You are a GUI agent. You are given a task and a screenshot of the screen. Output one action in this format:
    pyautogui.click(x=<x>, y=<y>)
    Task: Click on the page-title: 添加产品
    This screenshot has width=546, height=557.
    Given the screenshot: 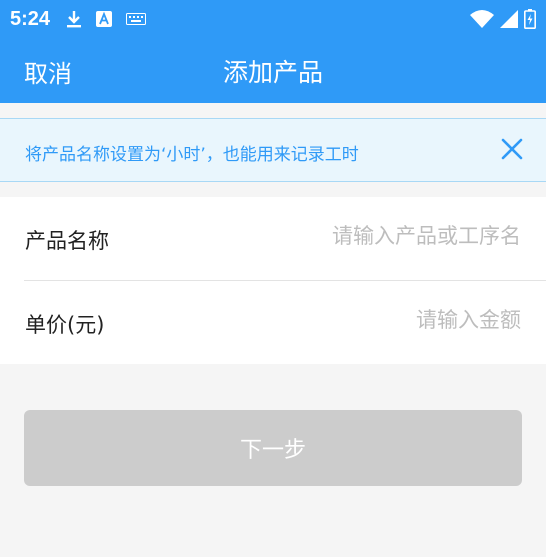 What is the action you would take?
    pyautogui.click(x=272, y=72)
    